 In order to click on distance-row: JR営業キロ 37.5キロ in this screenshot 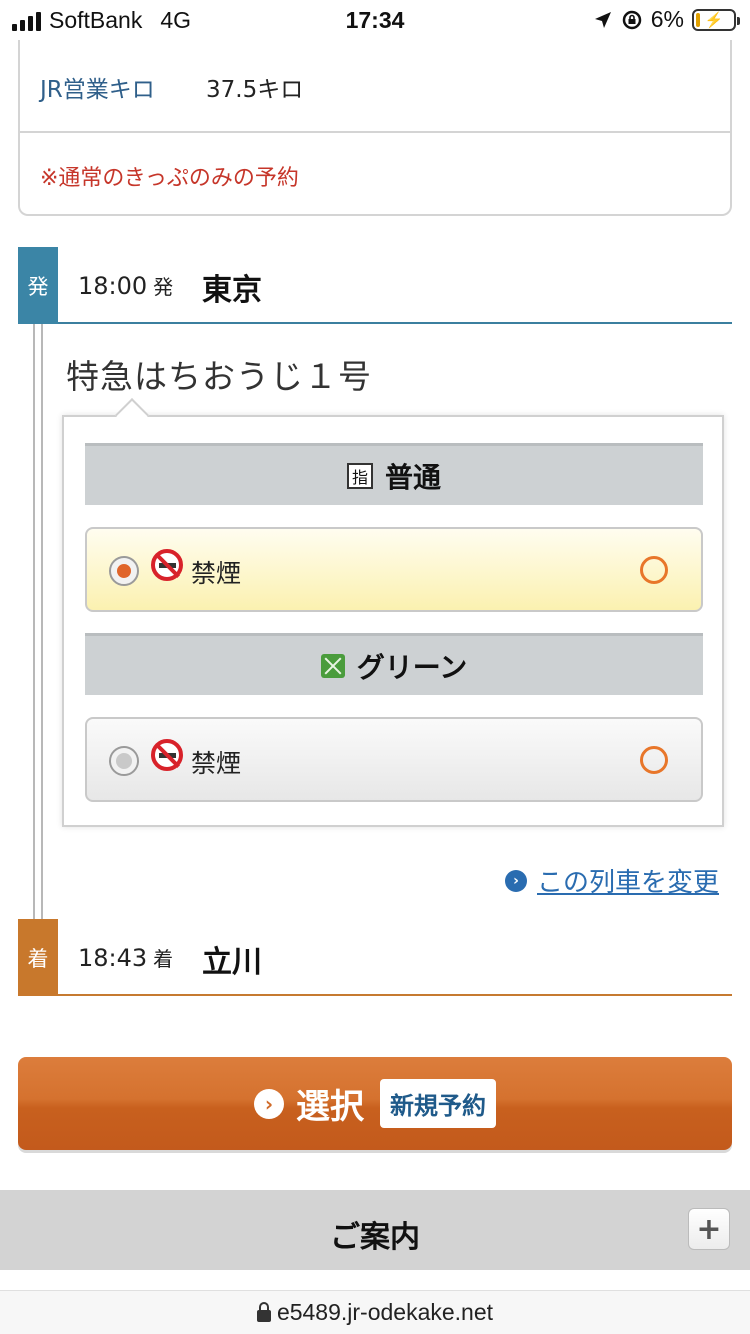, I will do `click(375, 86)`.